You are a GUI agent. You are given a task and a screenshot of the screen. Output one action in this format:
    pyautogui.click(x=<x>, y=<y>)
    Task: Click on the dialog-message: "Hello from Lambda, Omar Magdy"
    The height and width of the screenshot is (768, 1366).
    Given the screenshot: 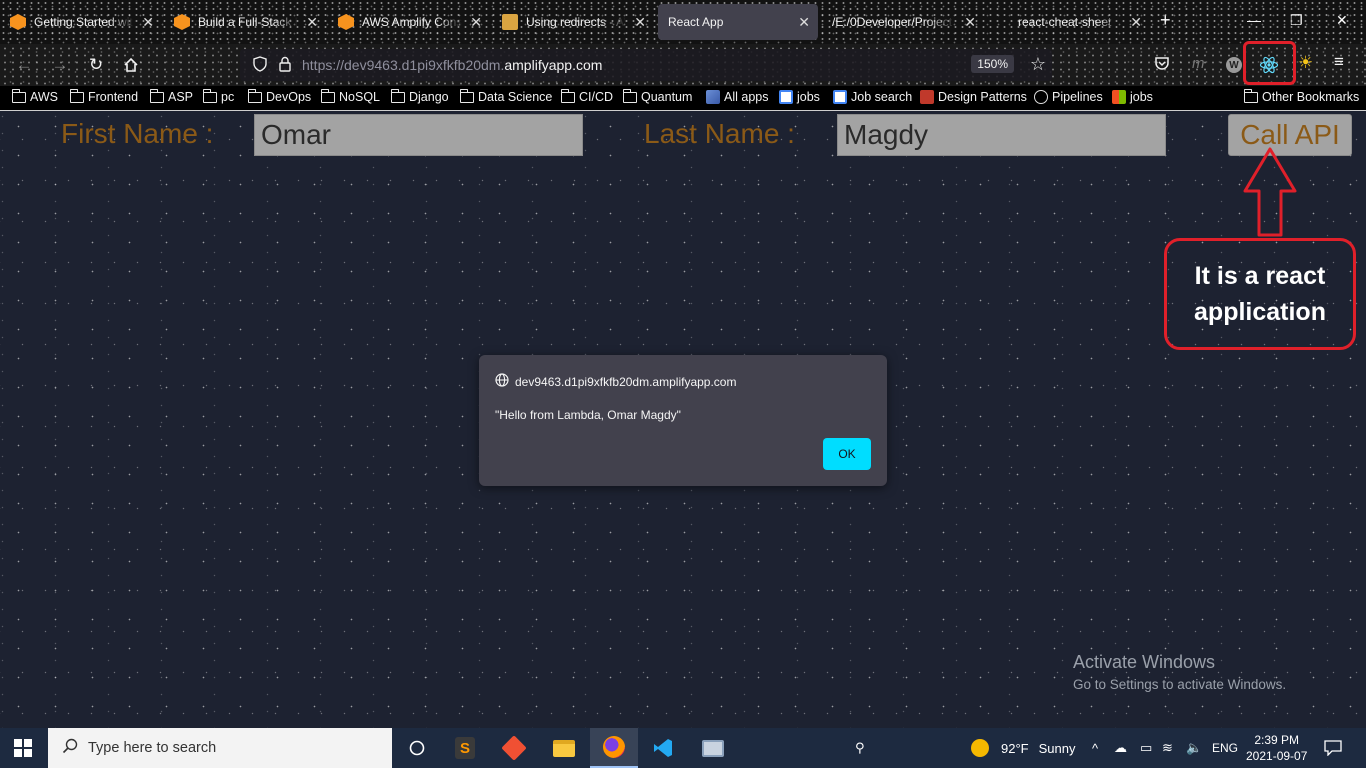 What is the action you would take?
    pyautogui.click(x=588, y=415)
    